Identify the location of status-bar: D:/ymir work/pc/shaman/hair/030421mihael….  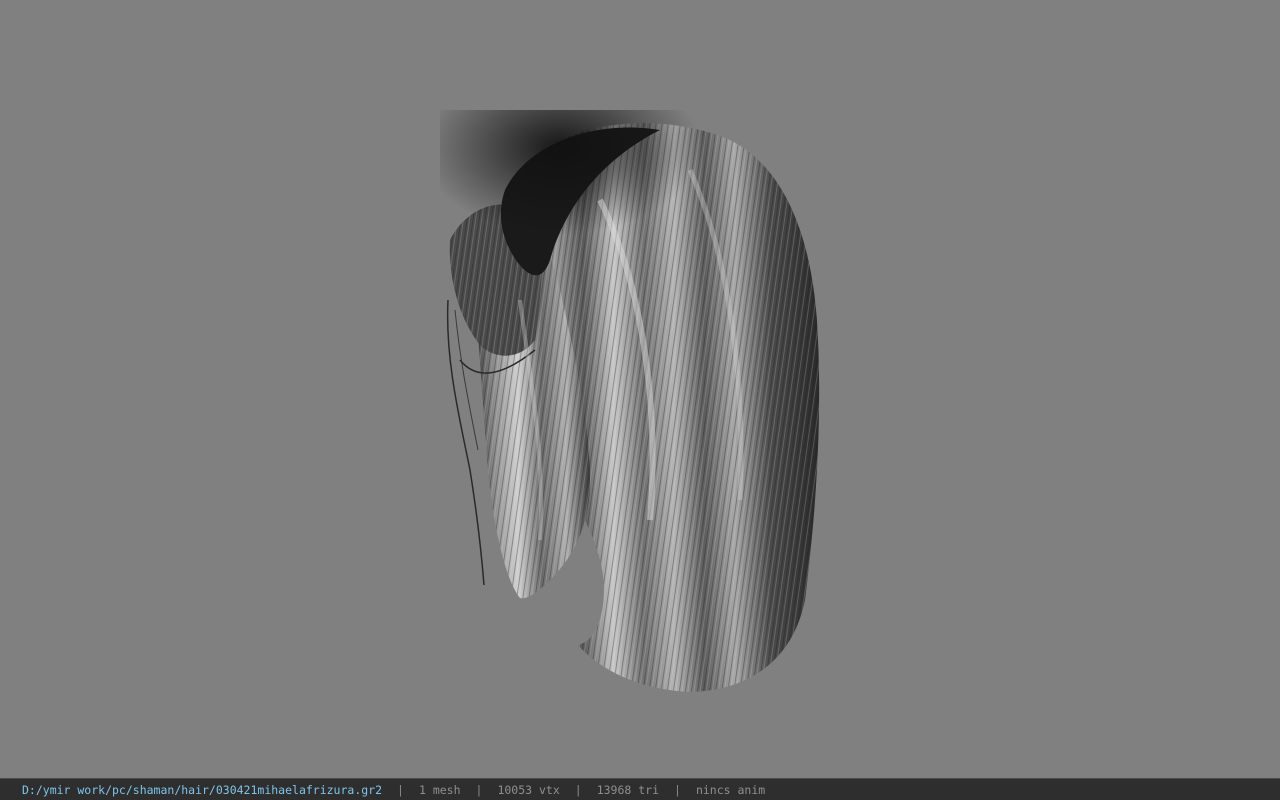
(640, 789).